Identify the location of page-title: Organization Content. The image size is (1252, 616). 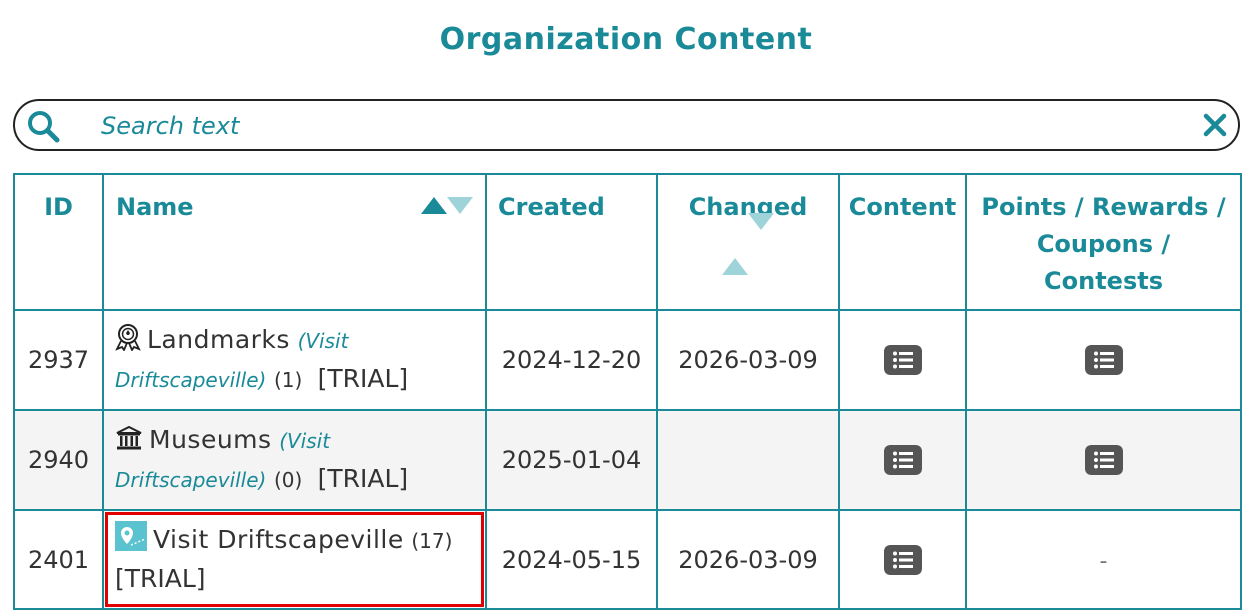
(626, 39).